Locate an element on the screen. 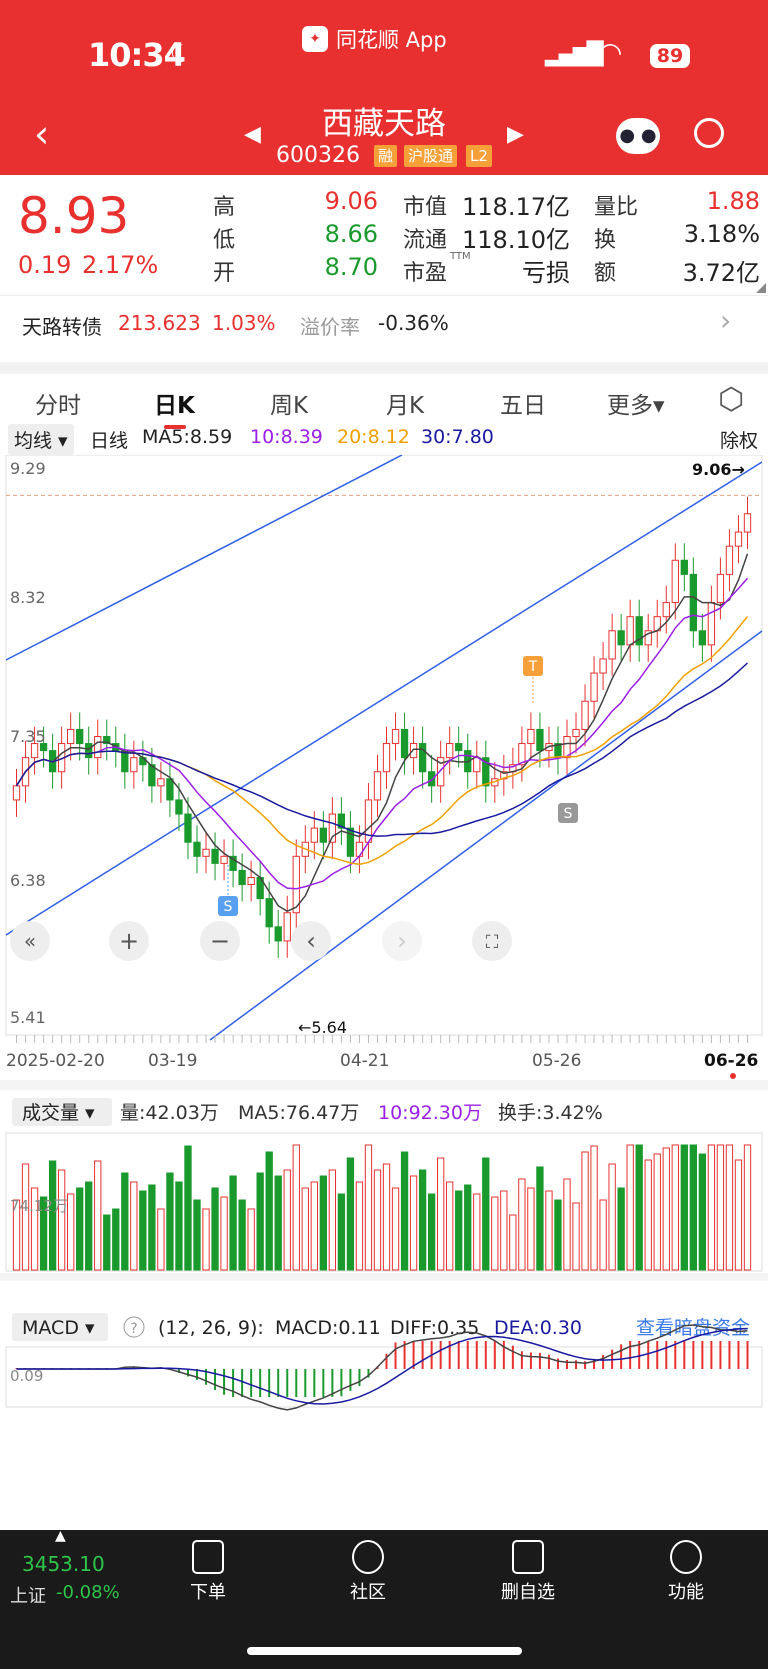  marker-s-2-label: S is located at coordinates (568, 814).